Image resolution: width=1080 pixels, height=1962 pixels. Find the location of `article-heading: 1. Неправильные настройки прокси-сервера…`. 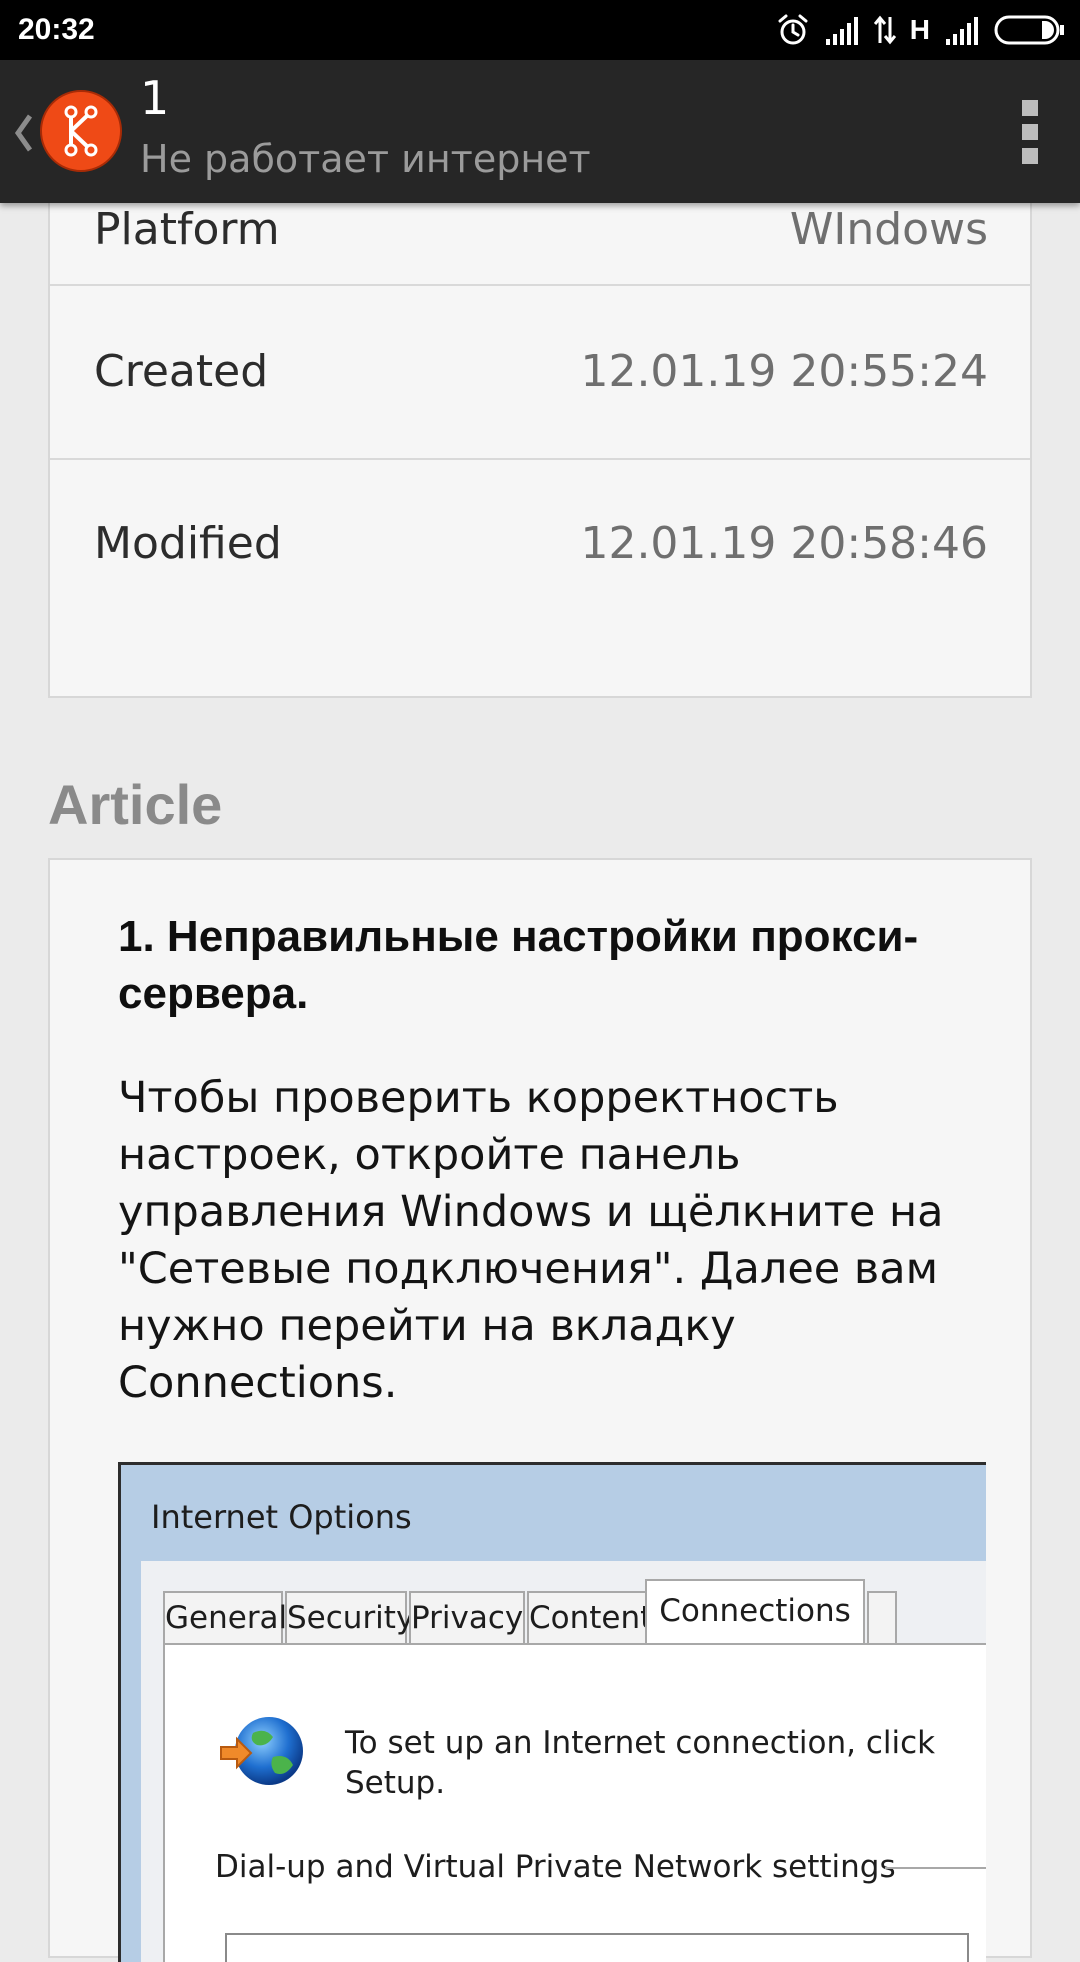

article-heading: 1. Неправильные настройки прокси-сервера… is located at coordinates (518, 965).